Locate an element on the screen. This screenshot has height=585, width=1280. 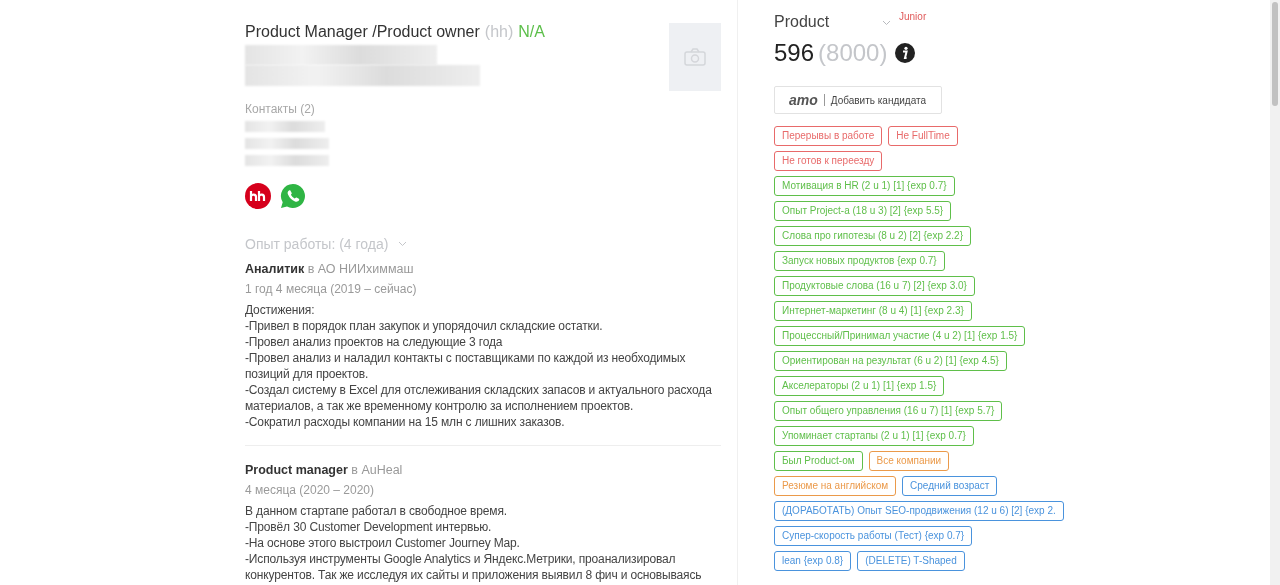
description-line: -Привел в порядок план закупок и упорядочил складские остатки. is located at coordinates (424, 326).